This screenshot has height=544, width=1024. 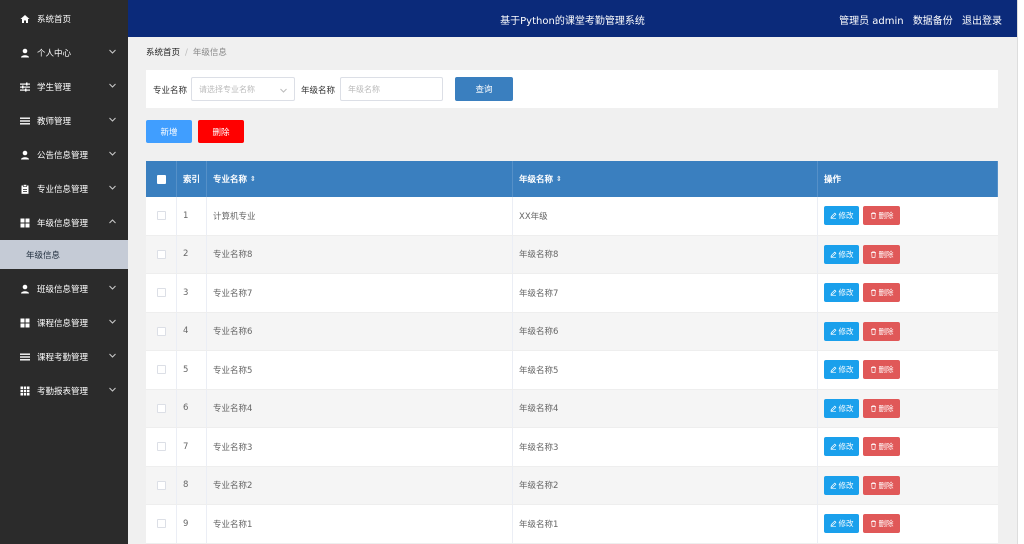 I want to click on cell-grade-text: 年级名称8, so click(x=539, y=255).